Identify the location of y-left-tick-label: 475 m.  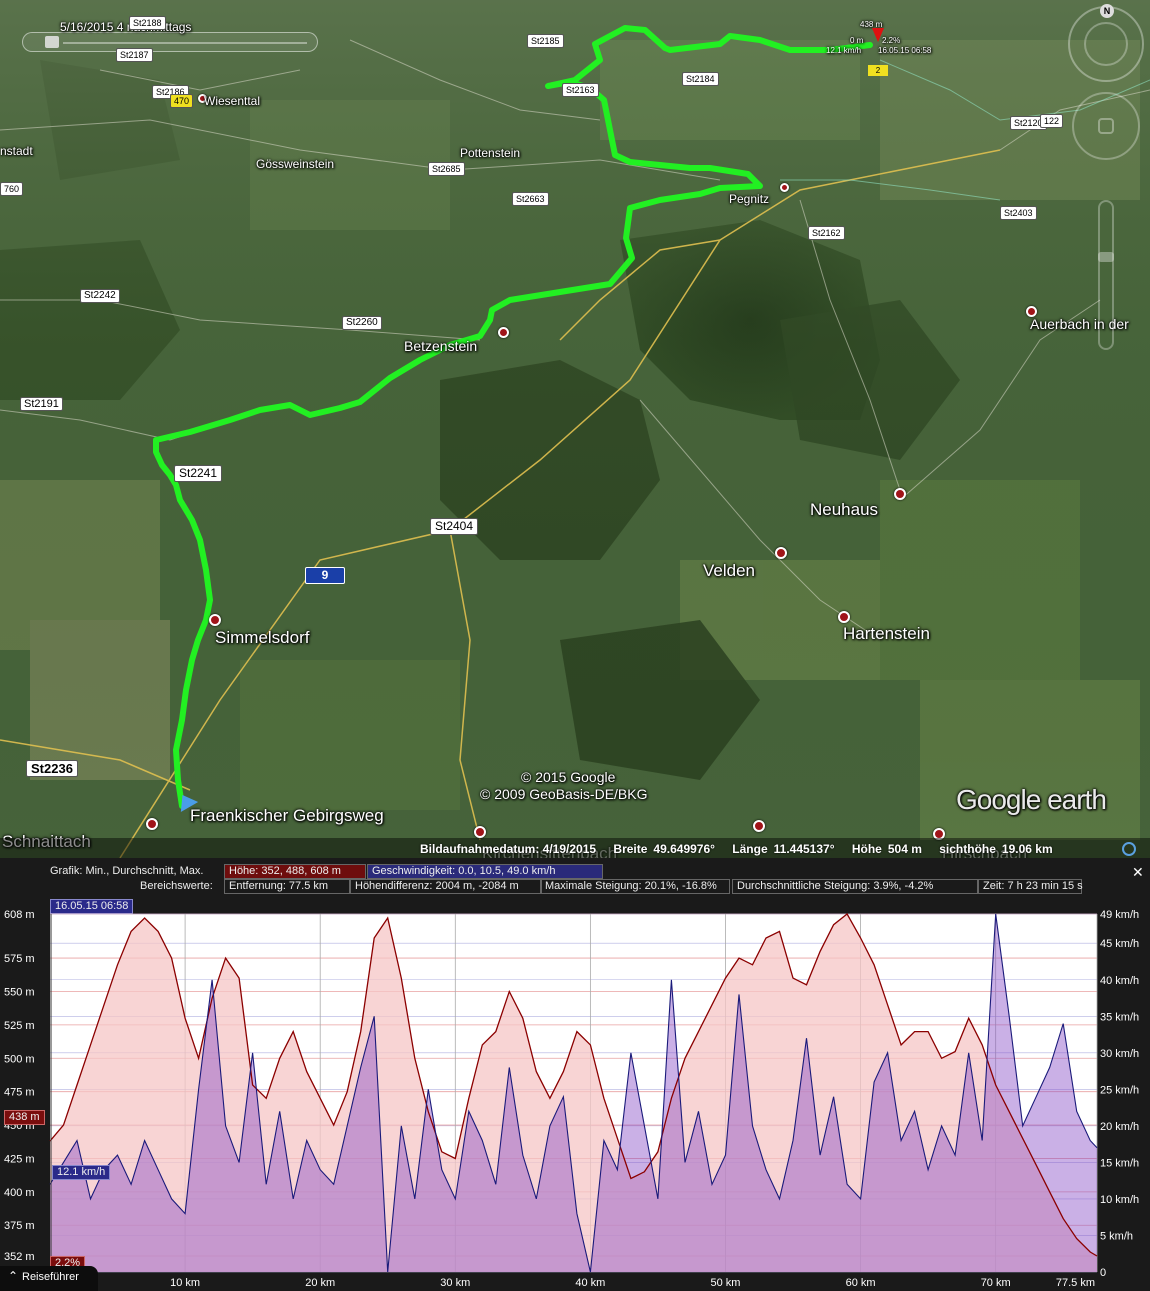
(19, 1093).